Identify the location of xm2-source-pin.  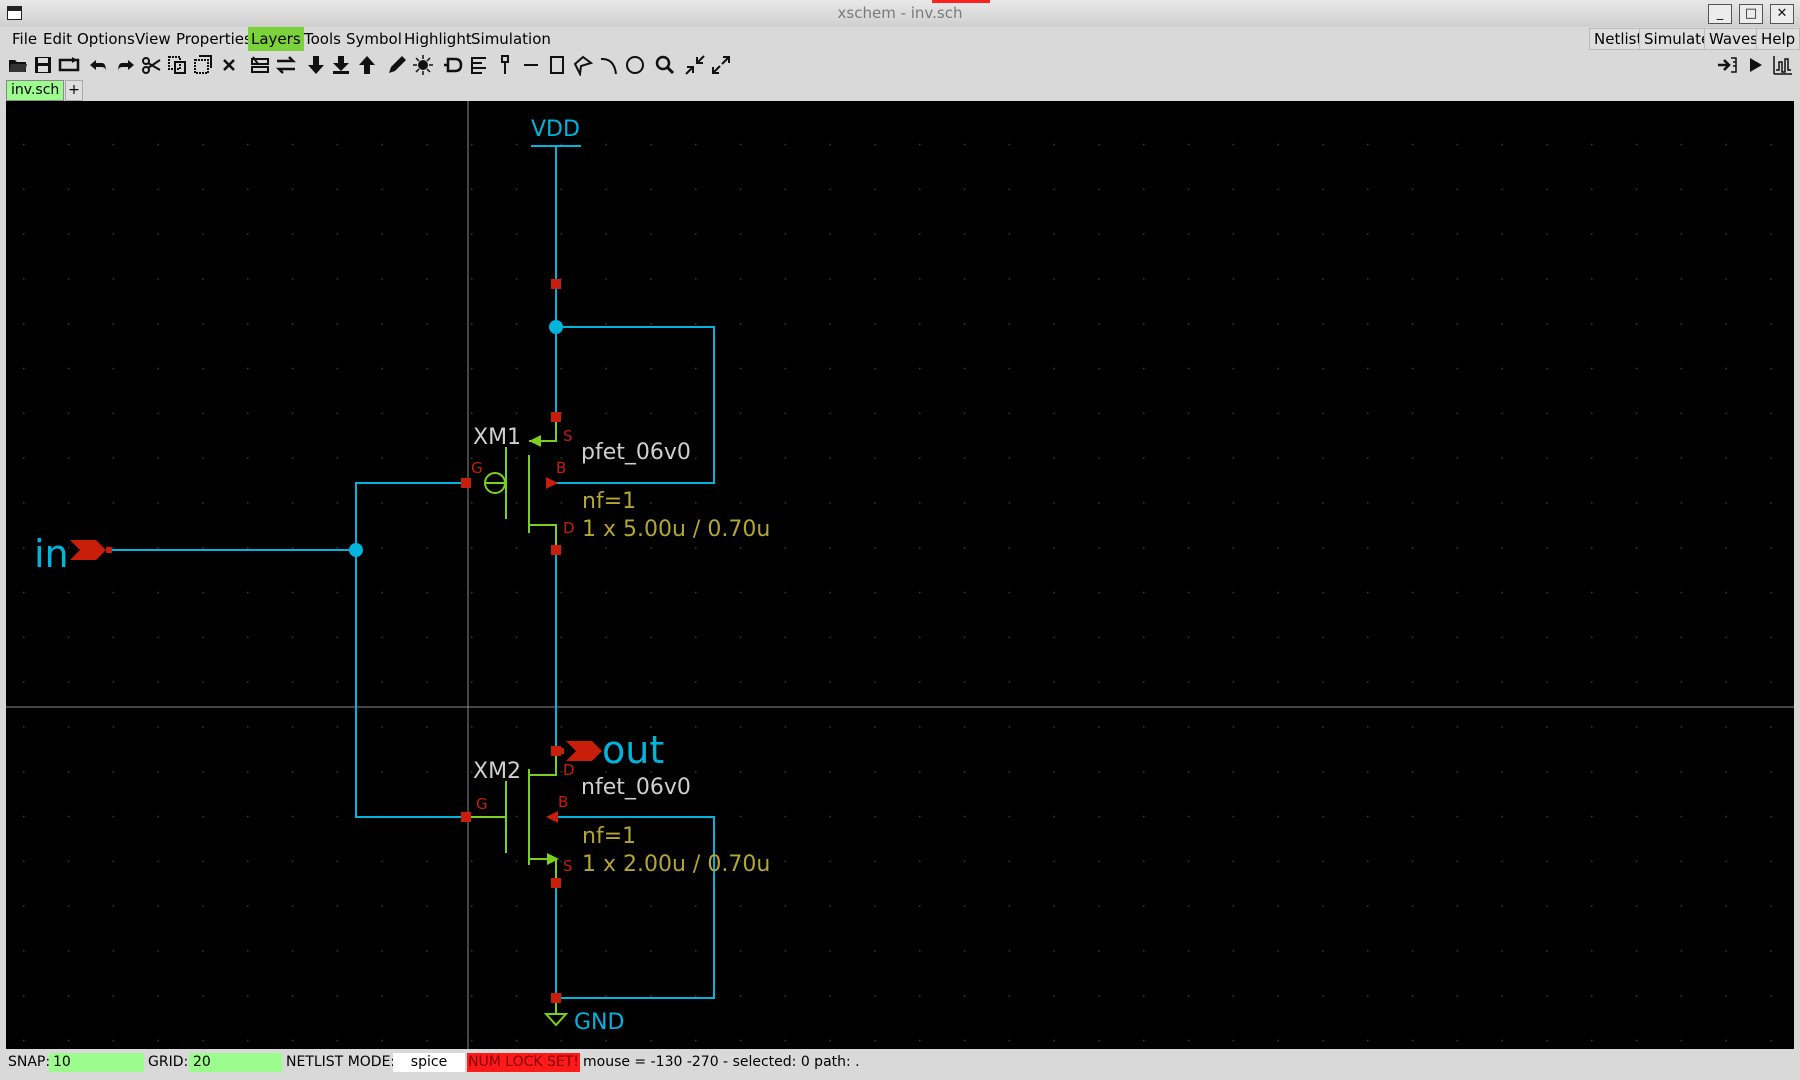
(556, 883).